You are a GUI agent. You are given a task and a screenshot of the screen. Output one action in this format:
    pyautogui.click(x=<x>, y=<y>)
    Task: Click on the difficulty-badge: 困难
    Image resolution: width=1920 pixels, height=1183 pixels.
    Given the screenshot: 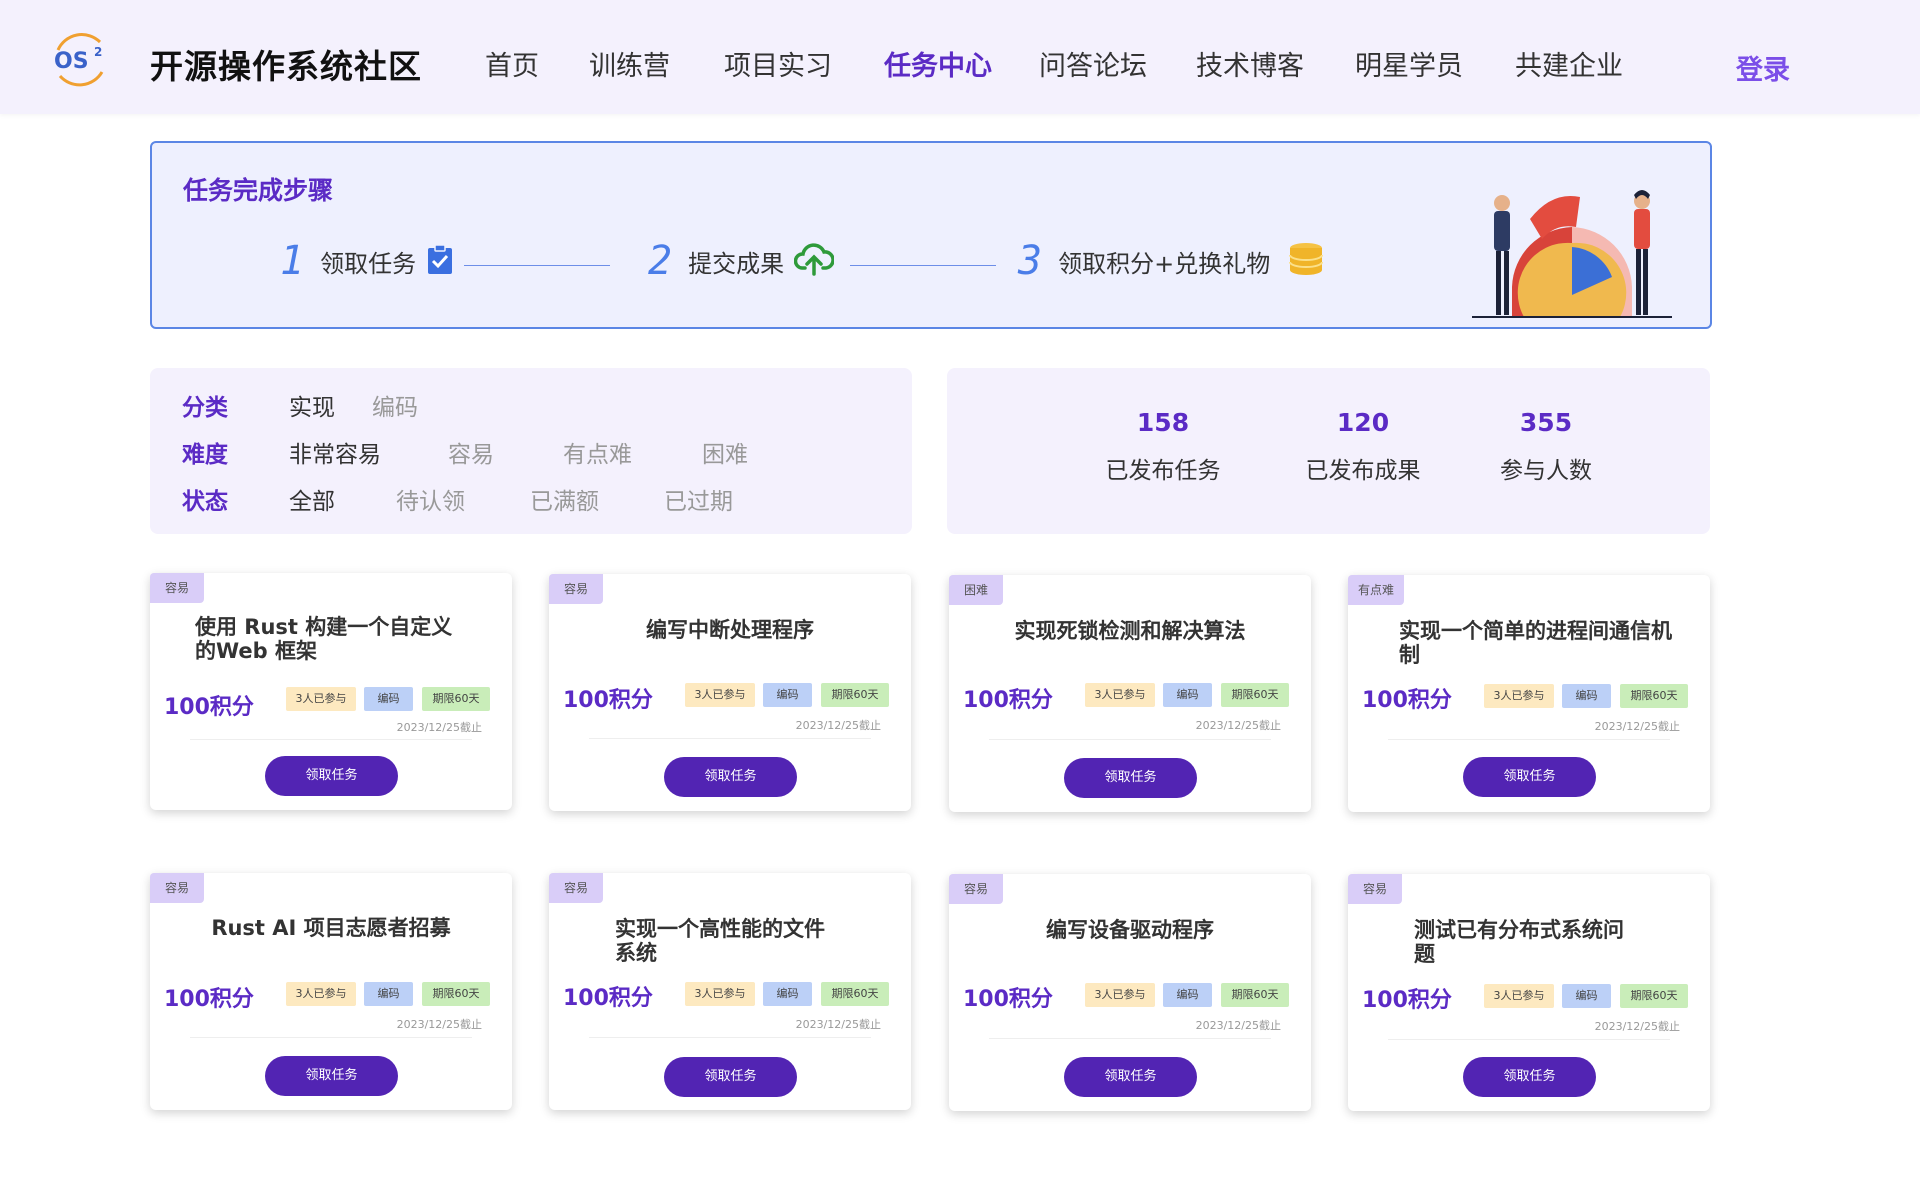 What is the action you would take?
    pyautogui.click(x=976, y=590)
    